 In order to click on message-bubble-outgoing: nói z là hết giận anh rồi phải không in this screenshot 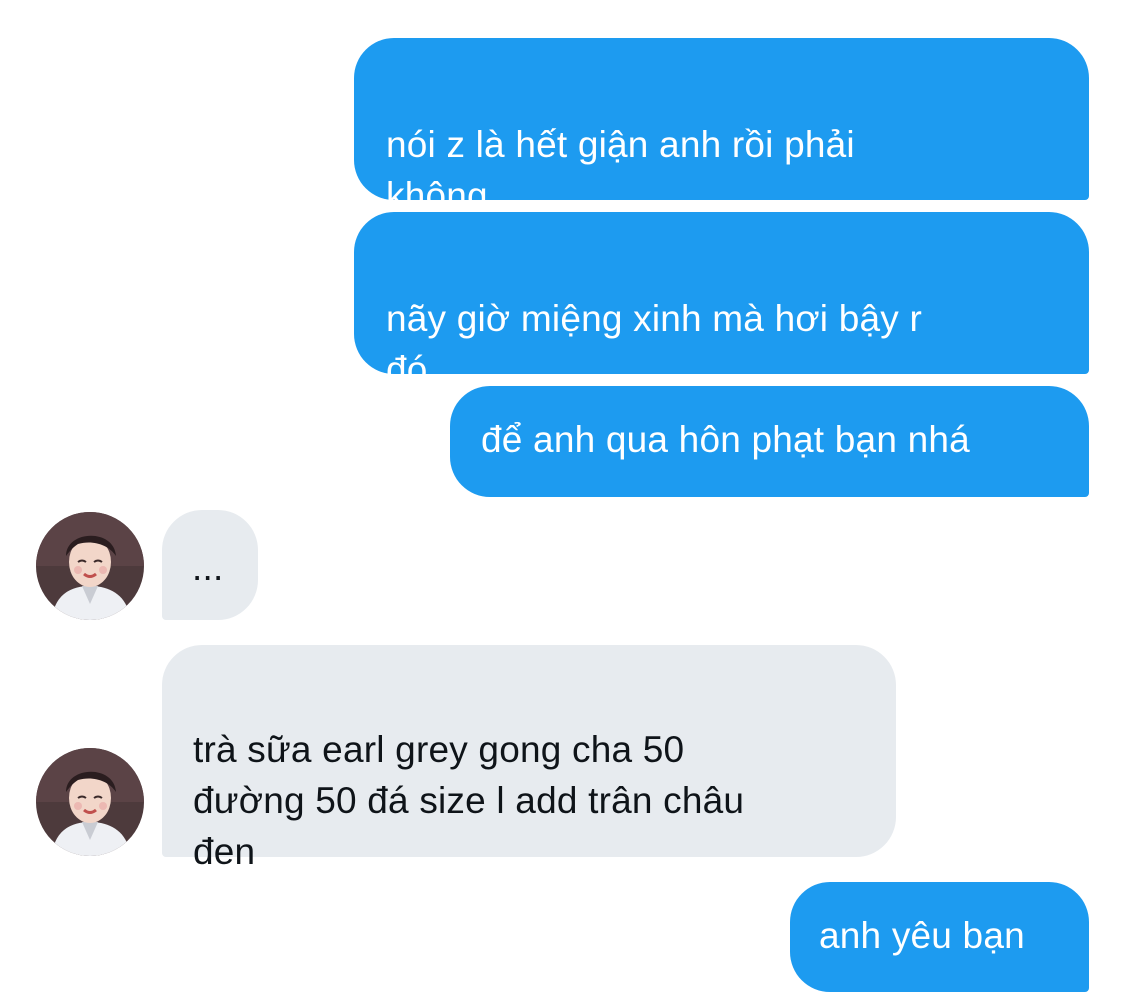, I will do `click(721, 127)`.